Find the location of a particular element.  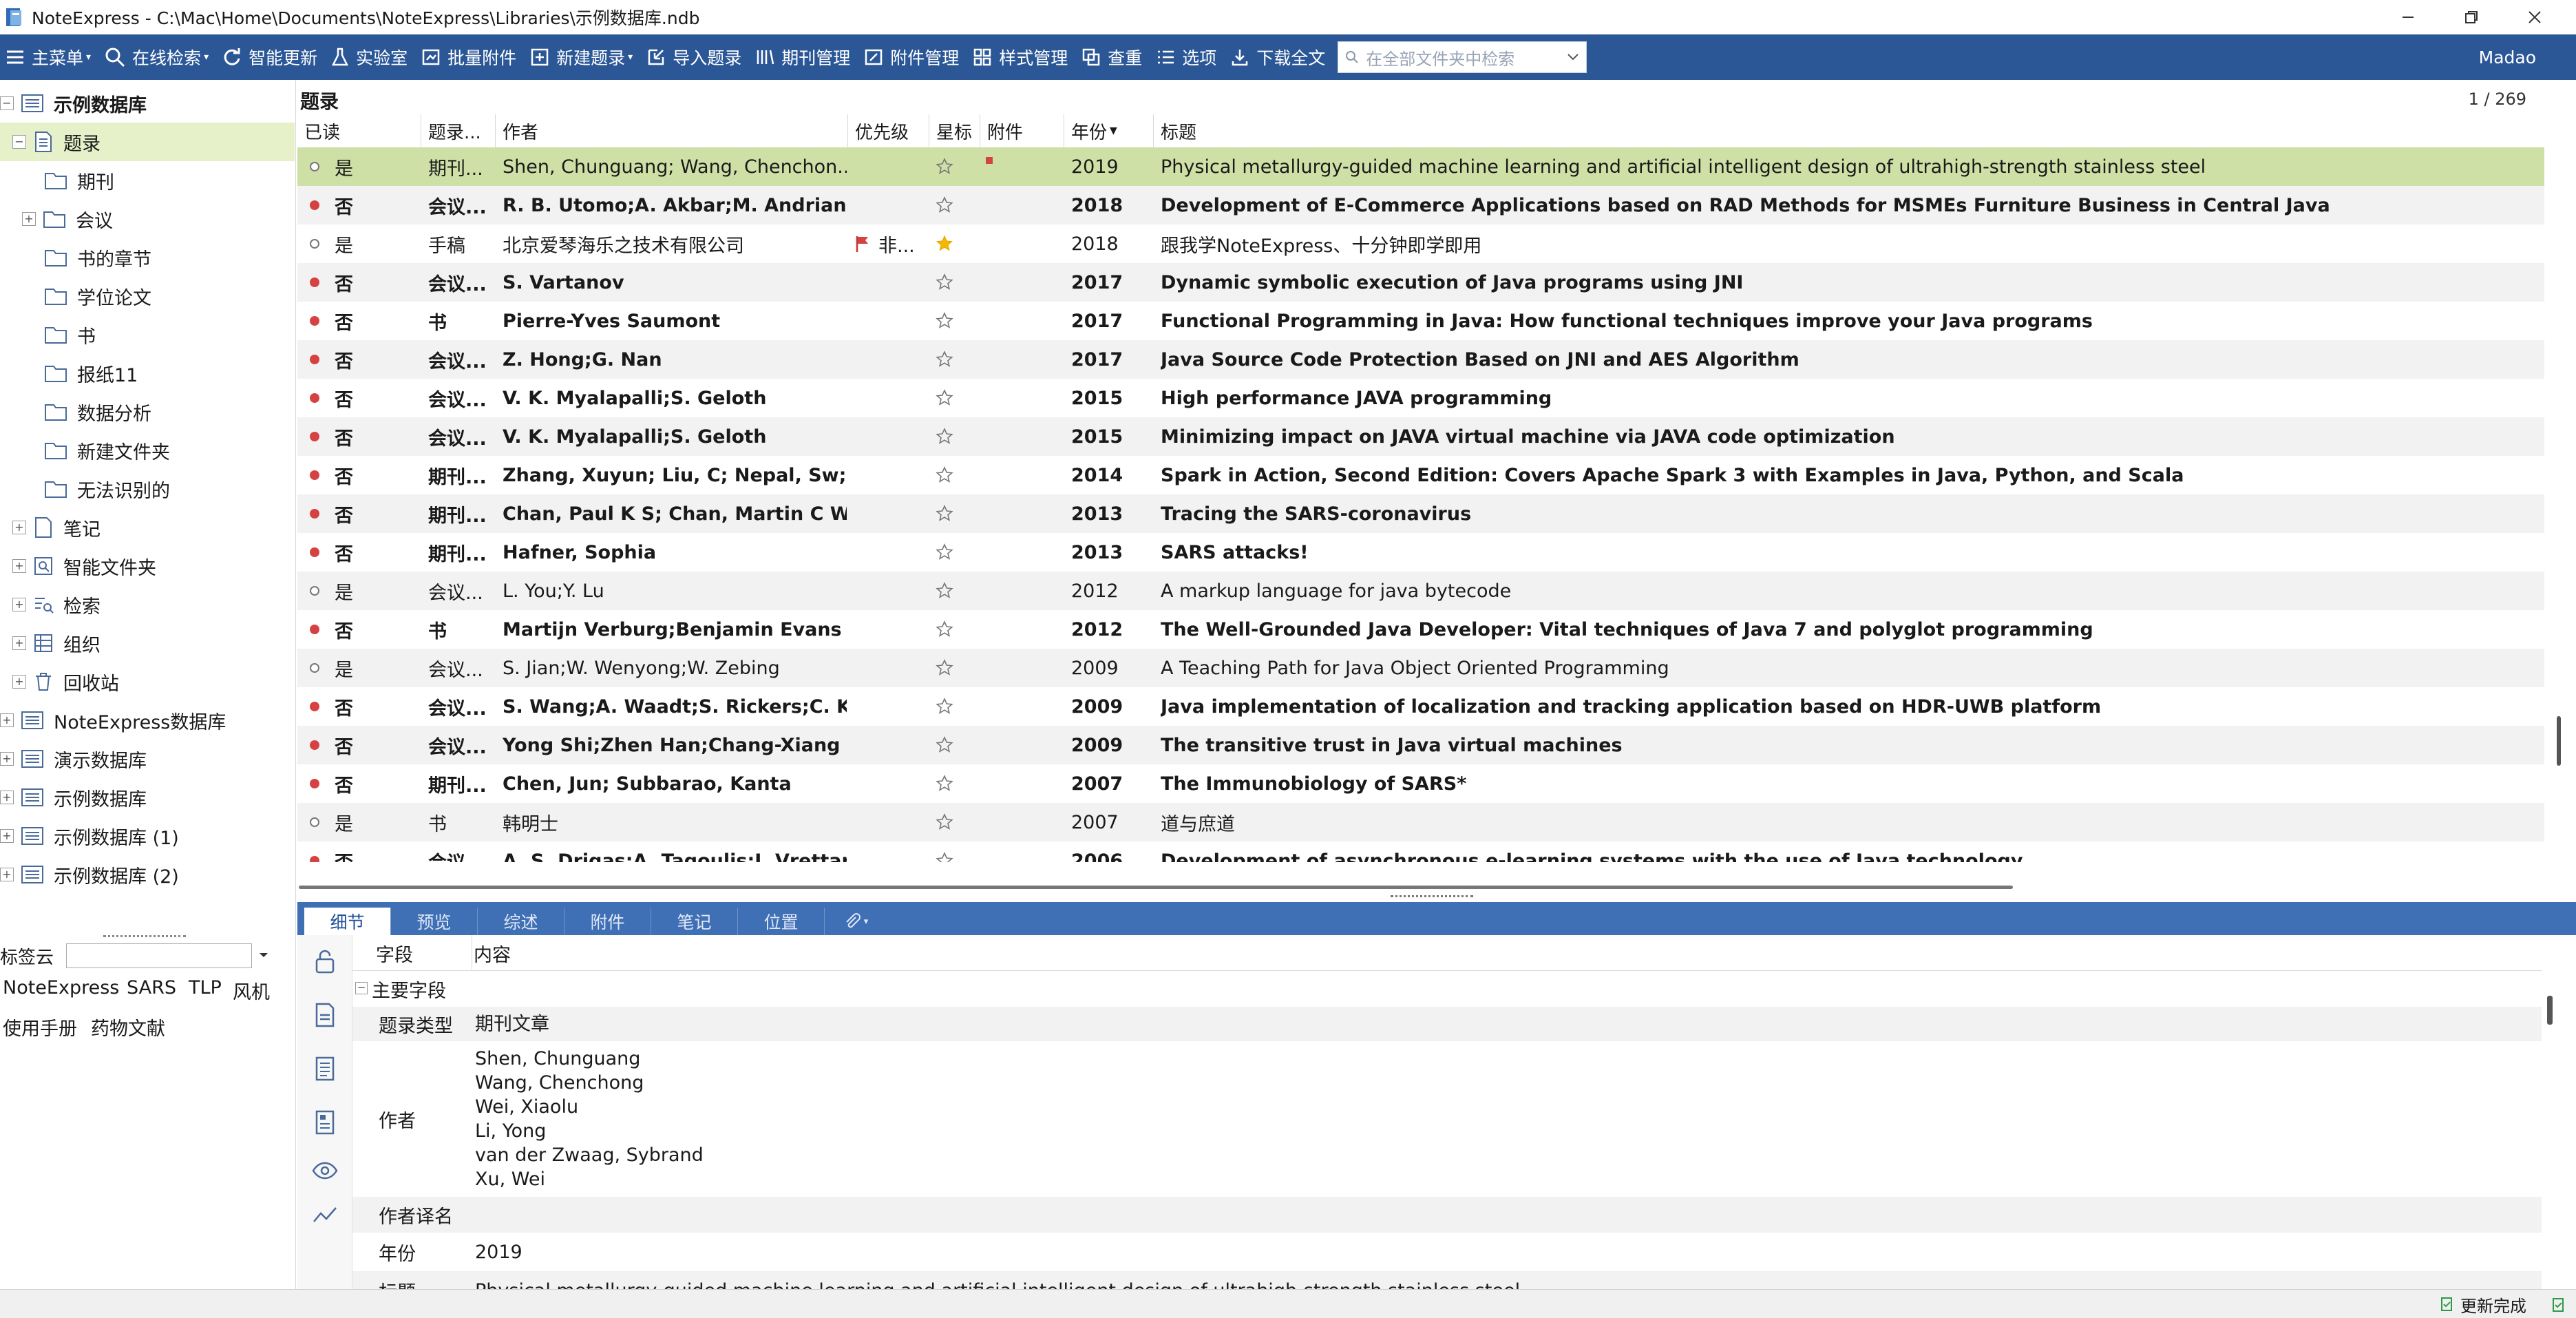

record-fields-icon is located at coordinates (325, 1015).